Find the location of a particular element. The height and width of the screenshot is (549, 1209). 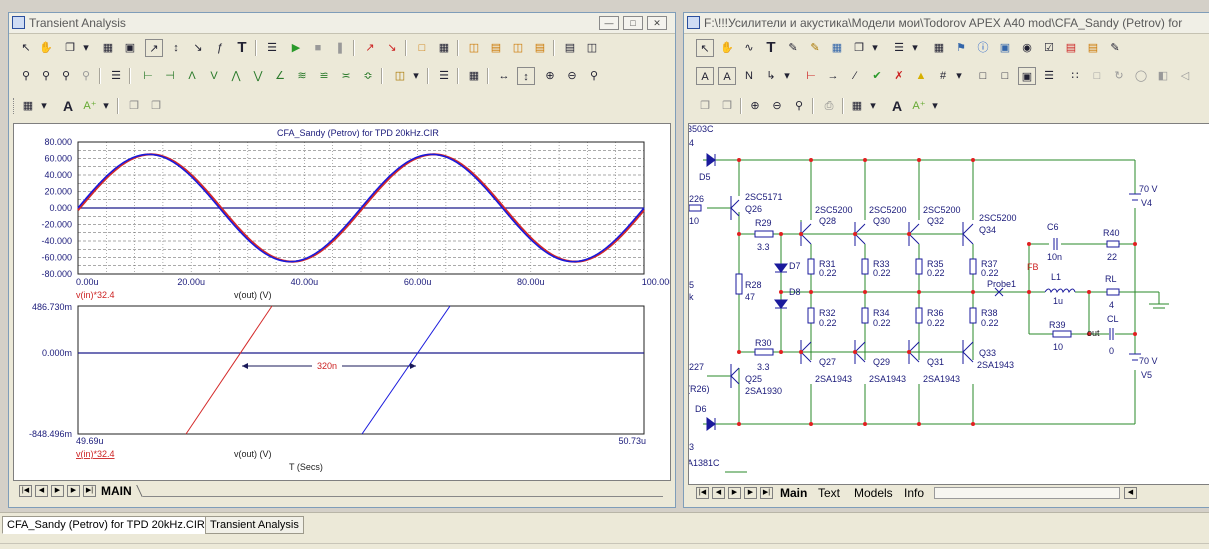

page-icon: □ is located at coordinates (983, 76).